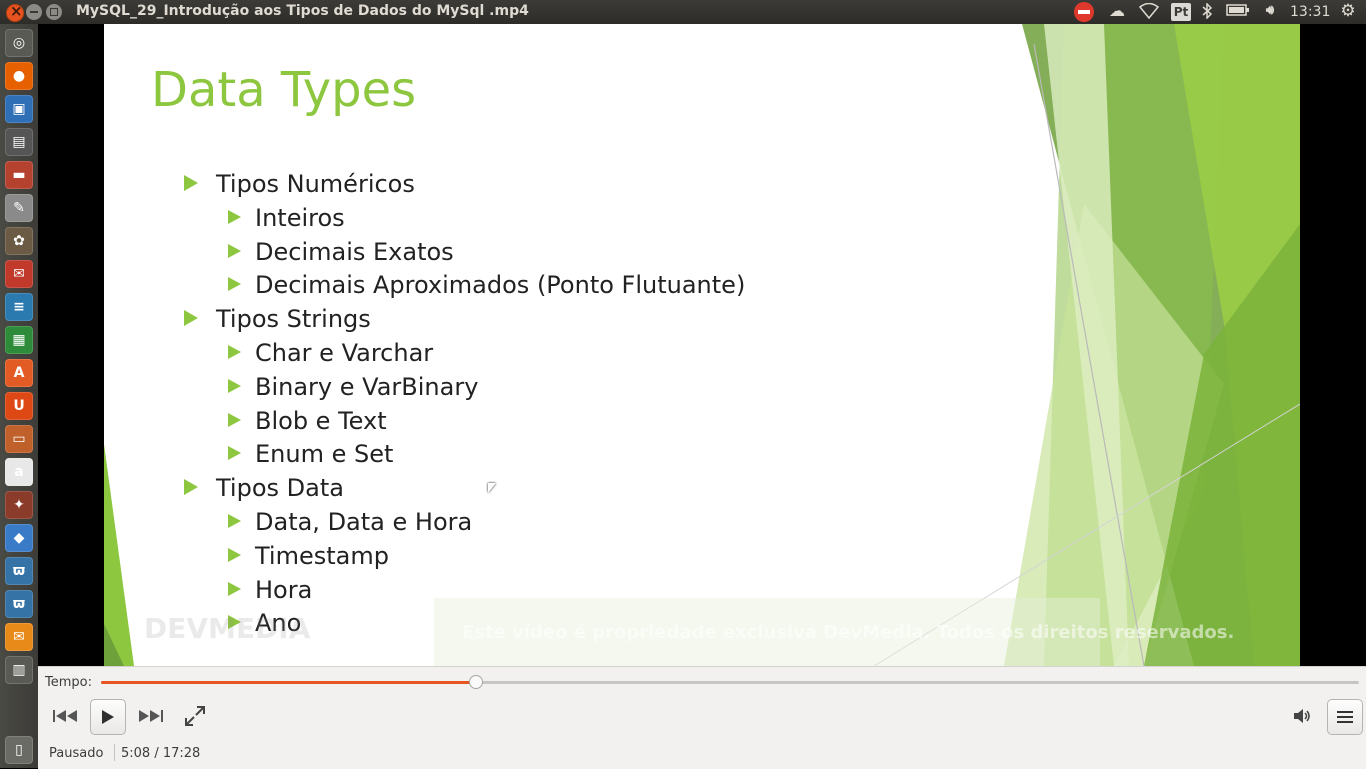 This screenshot has height=769, width=1366. Describe the element at coordinates (19, 604) in the screenshot. I see `python-icon-2: ϖ` at that location.